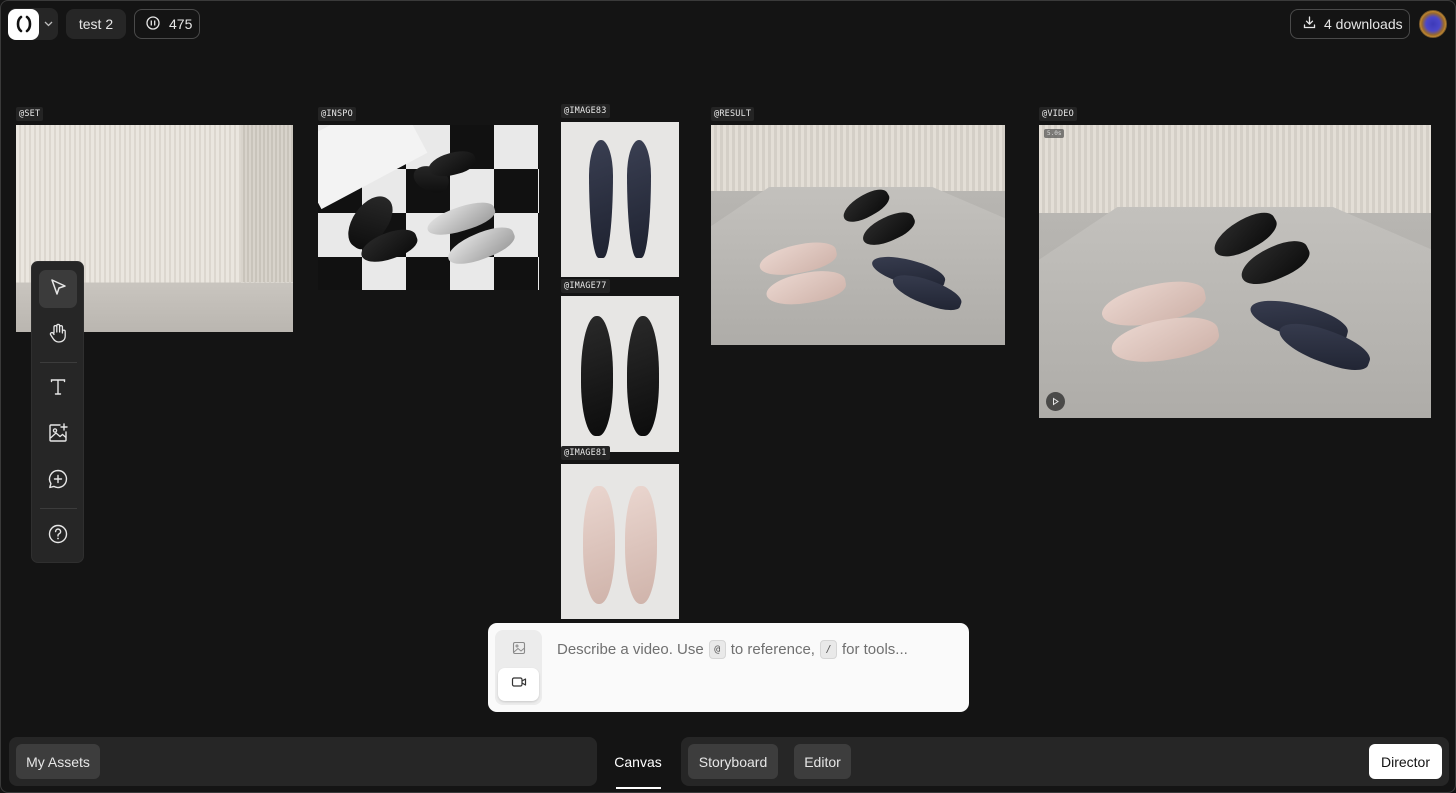 This screenshot has height=793, width=1456. I want to click on user-avatar, so click(1433, 24).